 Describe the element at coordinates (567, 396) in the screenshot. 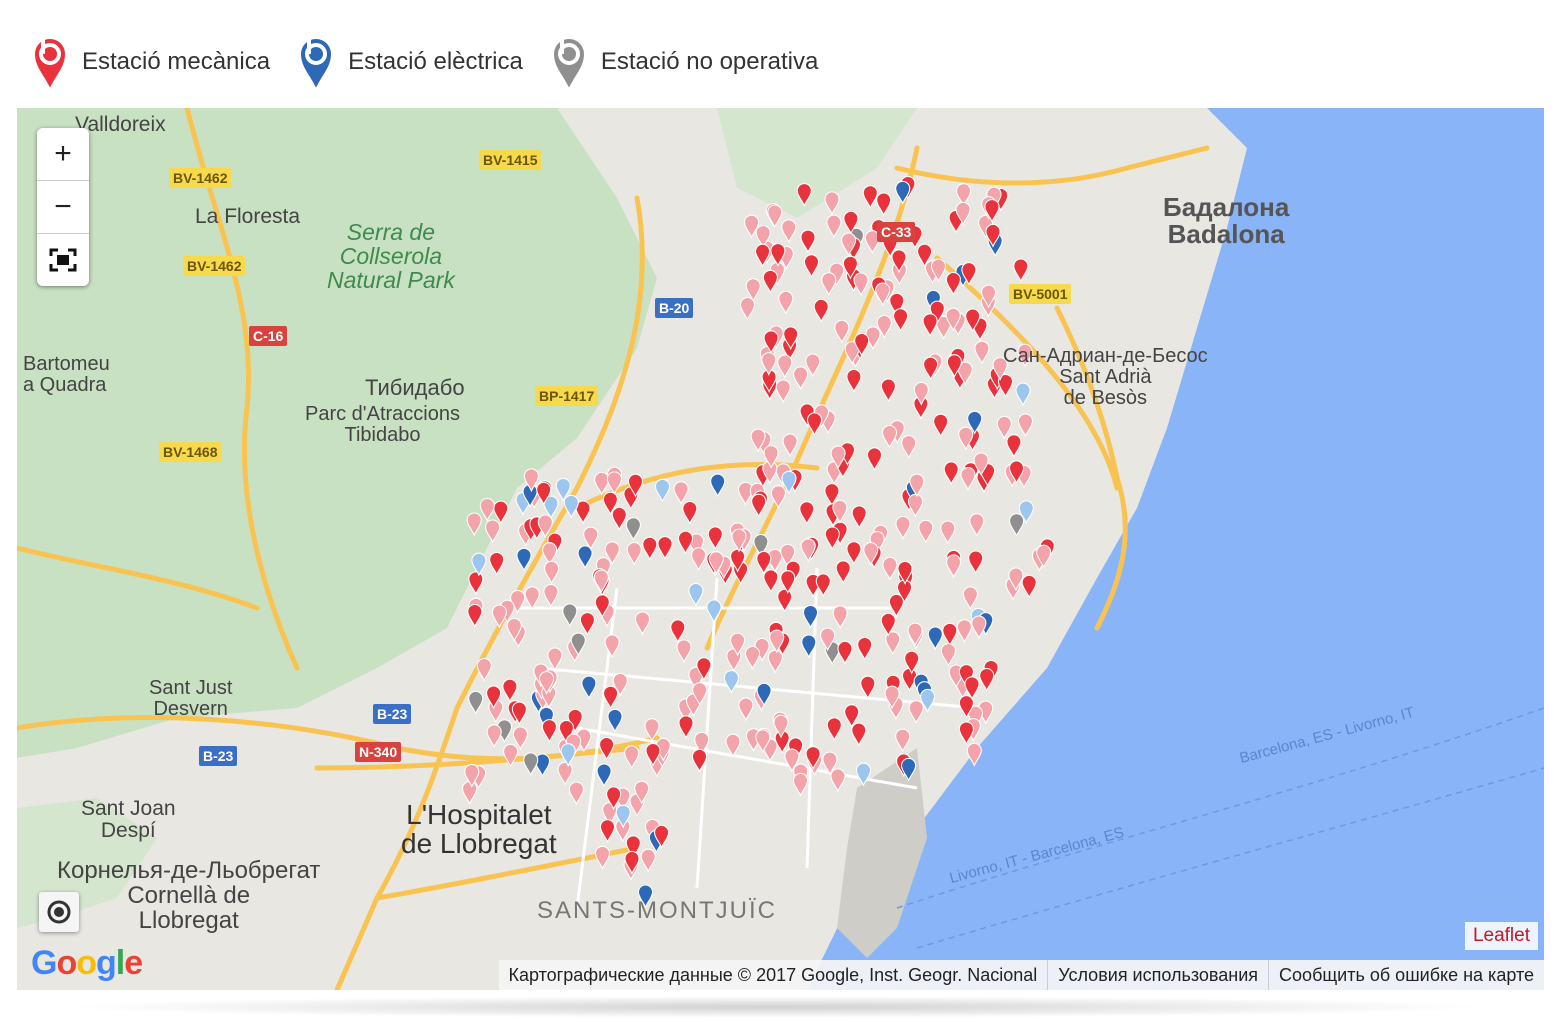

I see `road-shield-bp1417: BP-1417` at that location.